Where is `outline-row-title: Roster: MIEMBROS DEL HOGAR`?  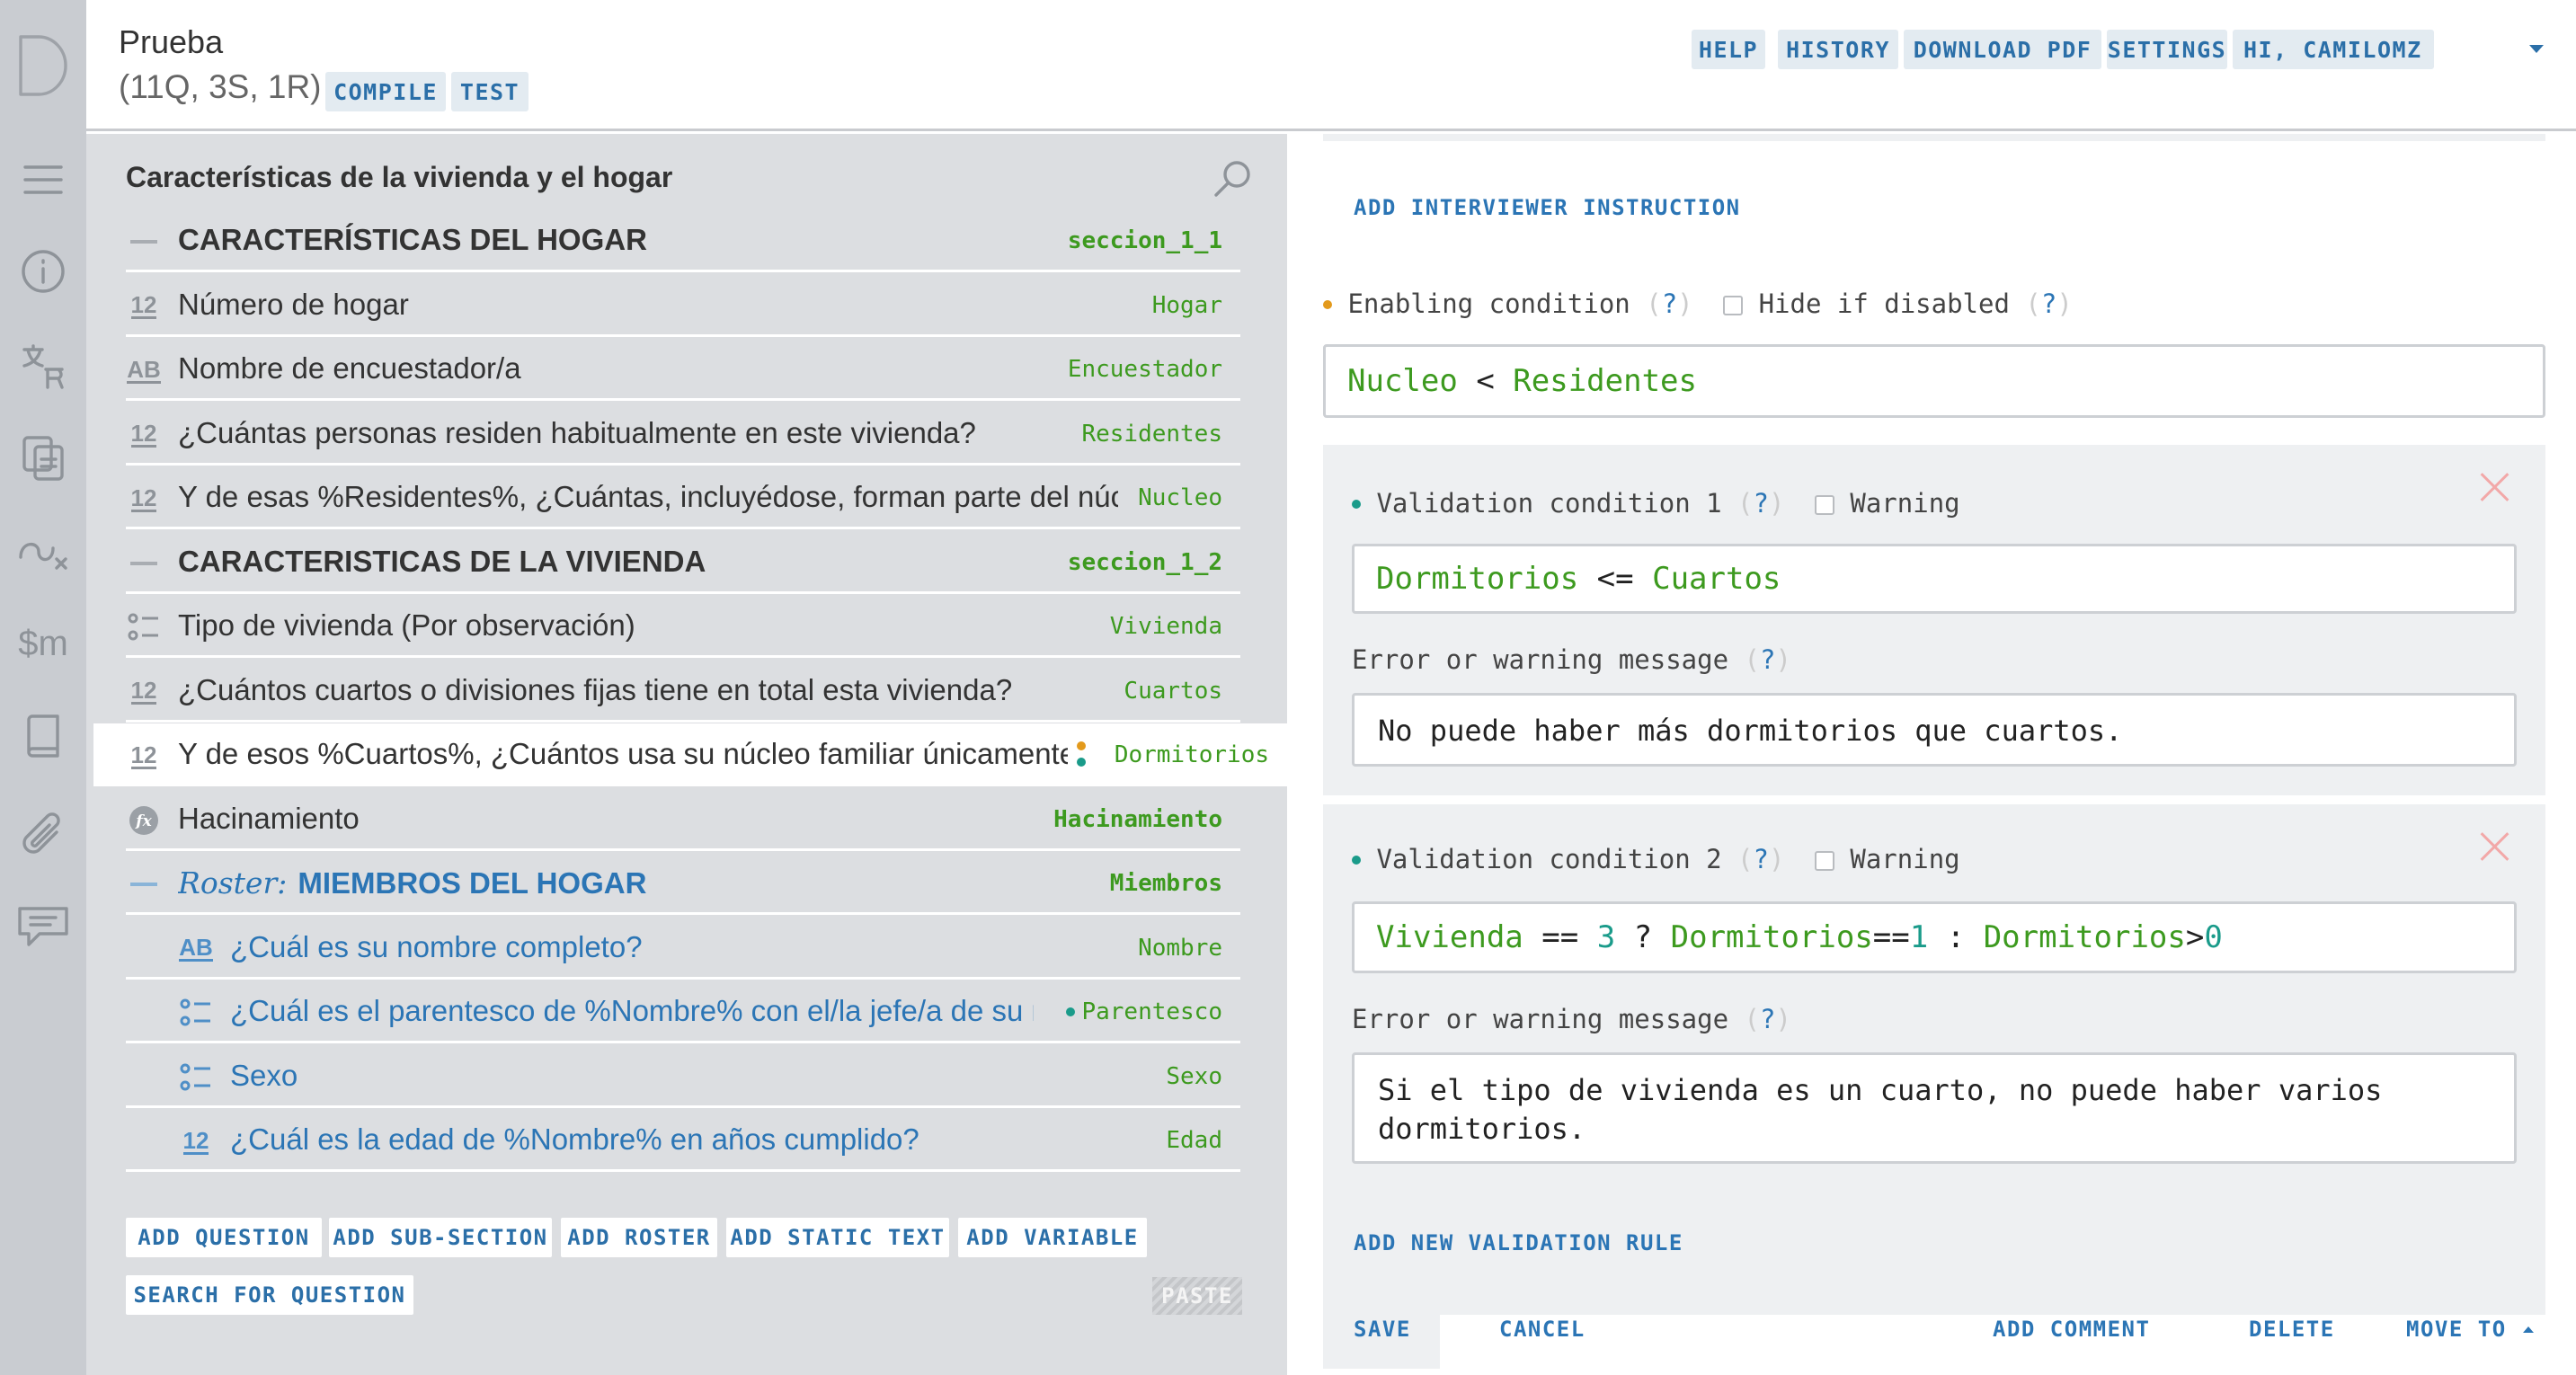 outline-row-title: Roster: MIEMBROS DEL HOGAR is located at coordinates (412, 882).